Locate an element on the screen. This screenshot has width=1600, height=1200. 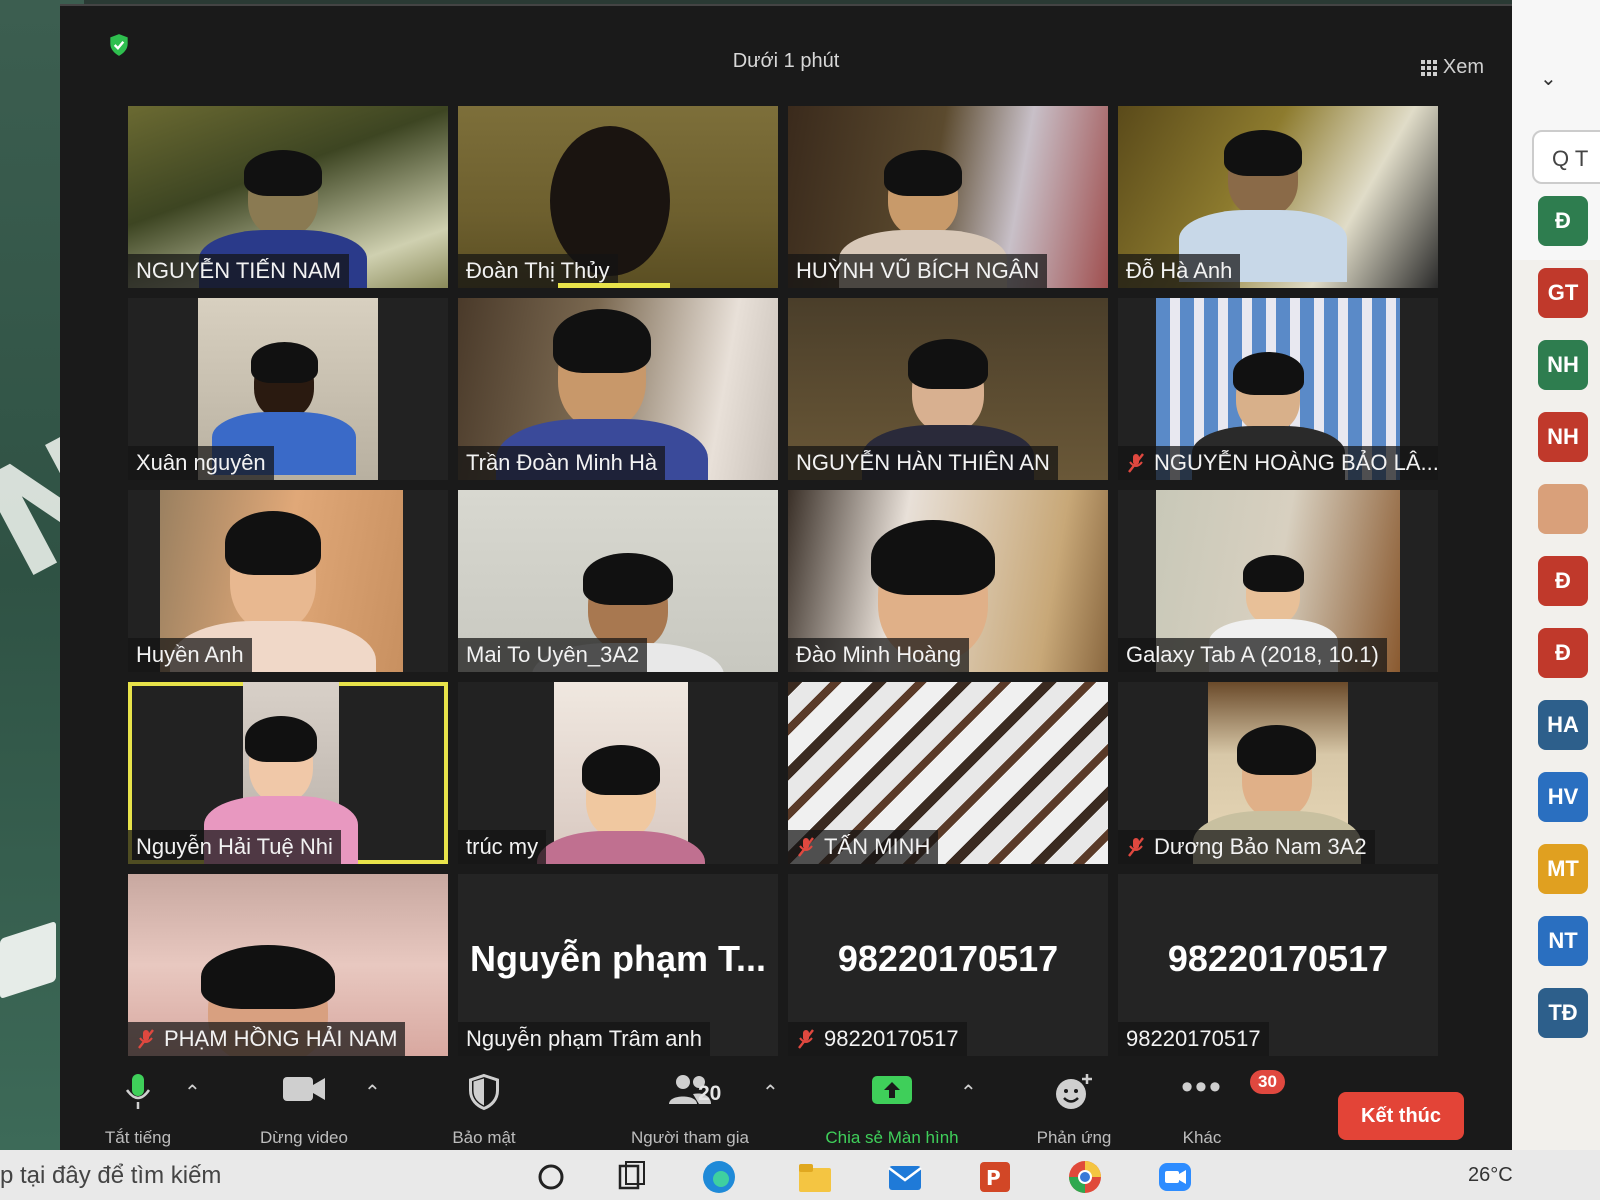
contact-avatar: HV is located at coordinates (1563, 797).